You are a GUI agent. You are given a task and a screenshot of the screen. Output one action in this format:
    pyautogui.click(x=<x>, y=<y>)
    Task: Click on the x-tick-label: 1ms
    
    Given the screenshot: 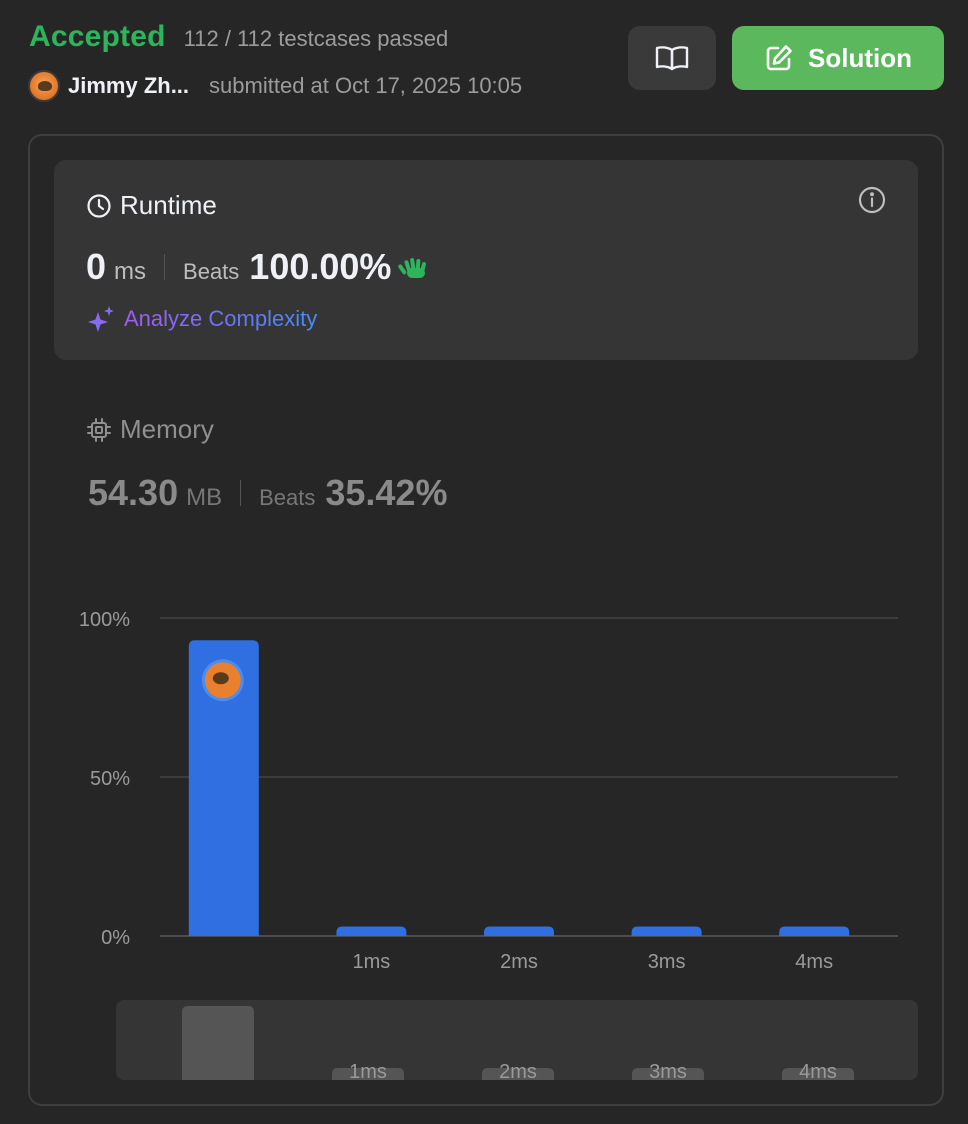 What is the action you would take?
    pyautogui.click(x=372, y=962)
    